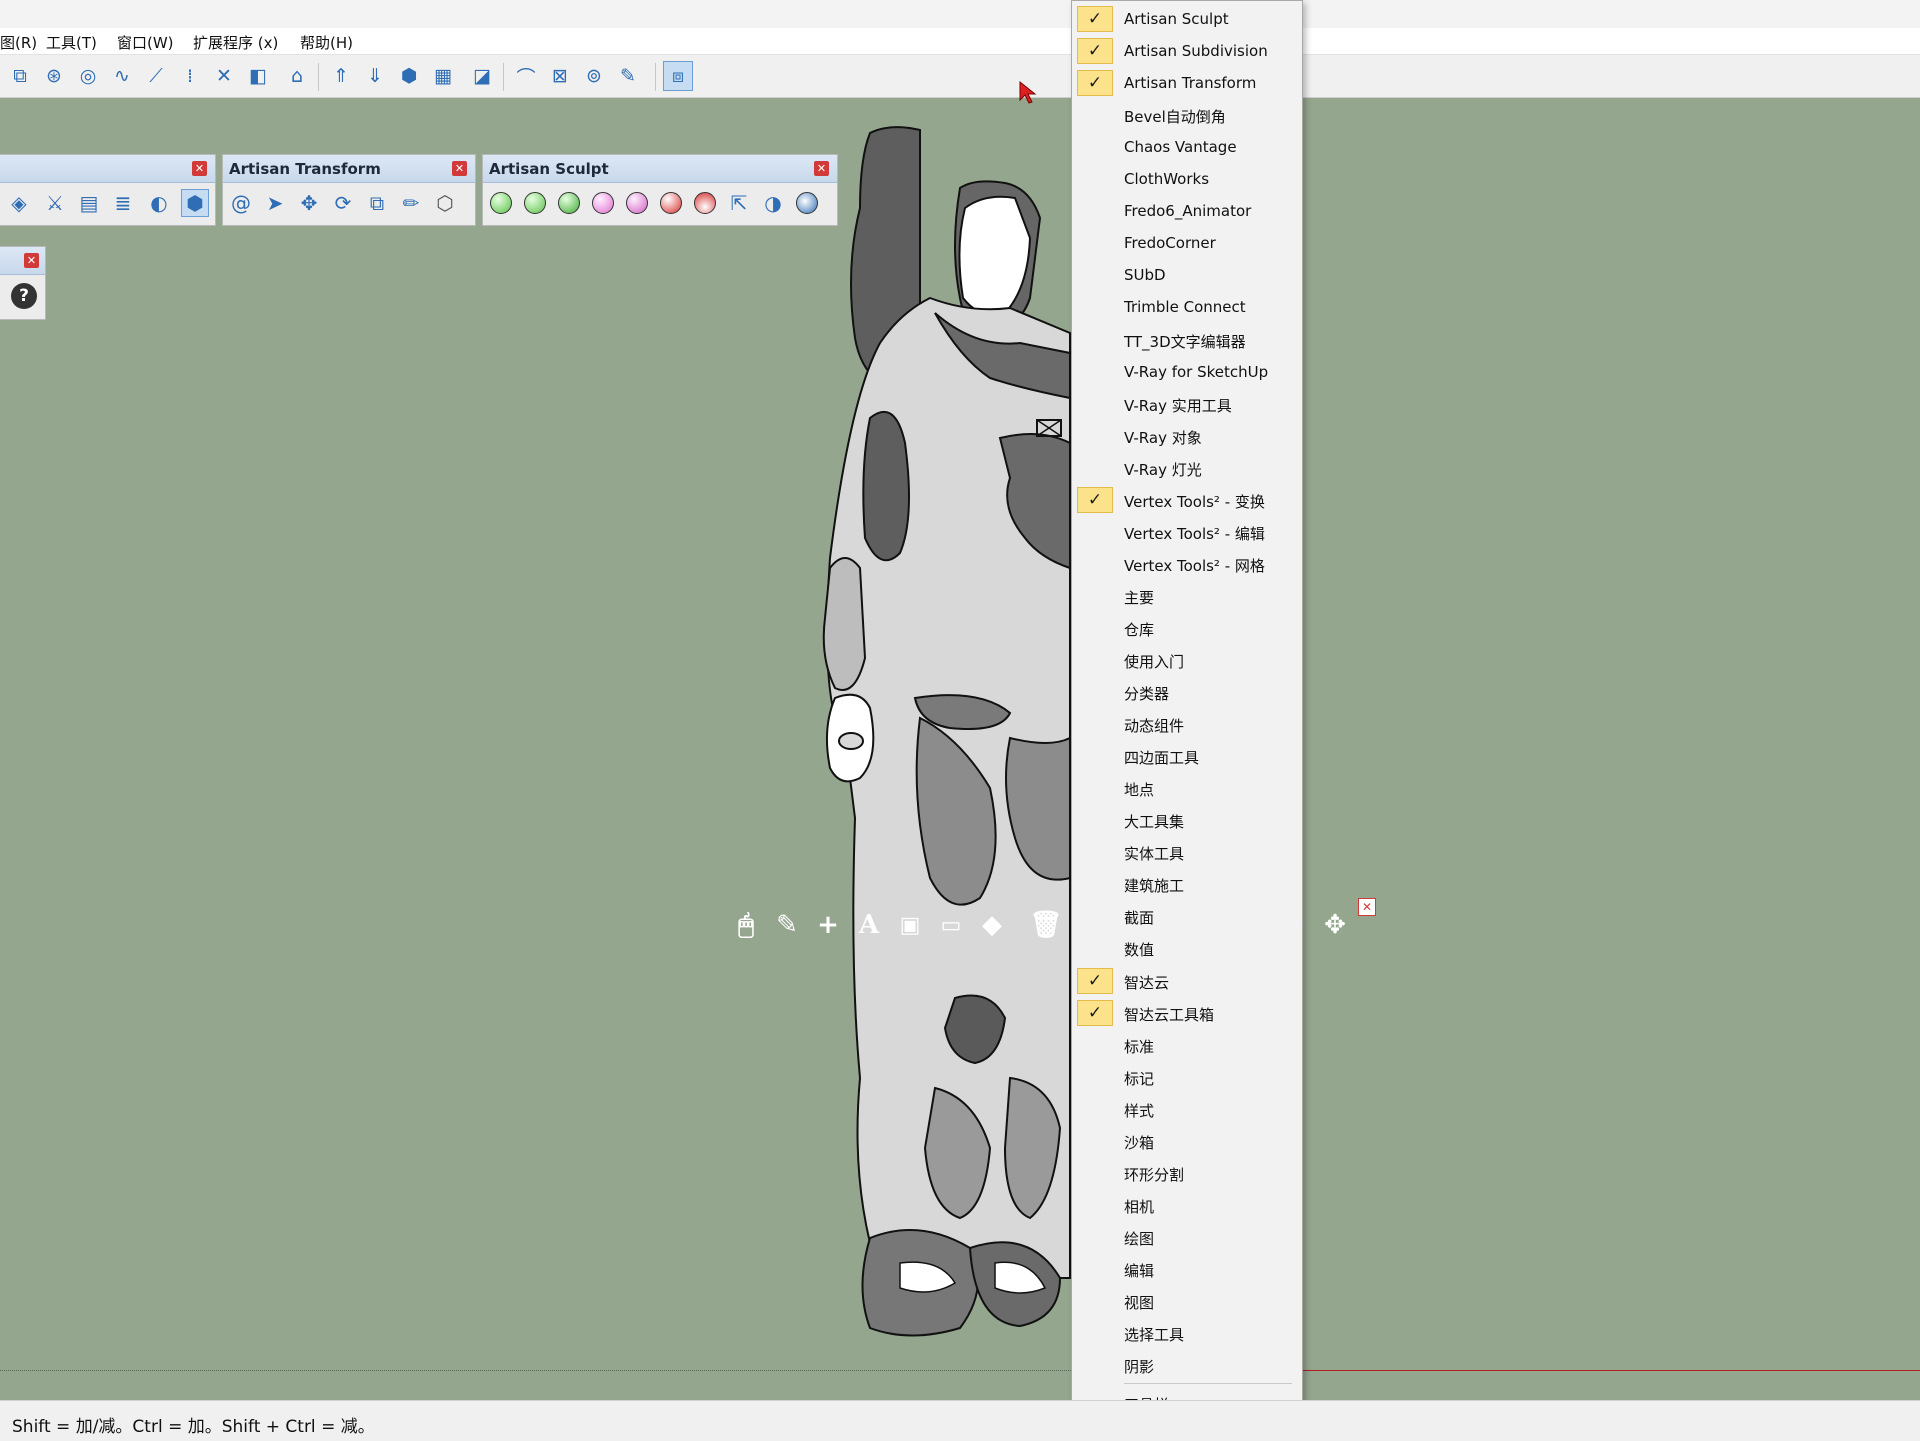  Describe the element at coordinates (1187, 981) in the screenshot. I see `menu-item: ✓ 智达云` at that location.